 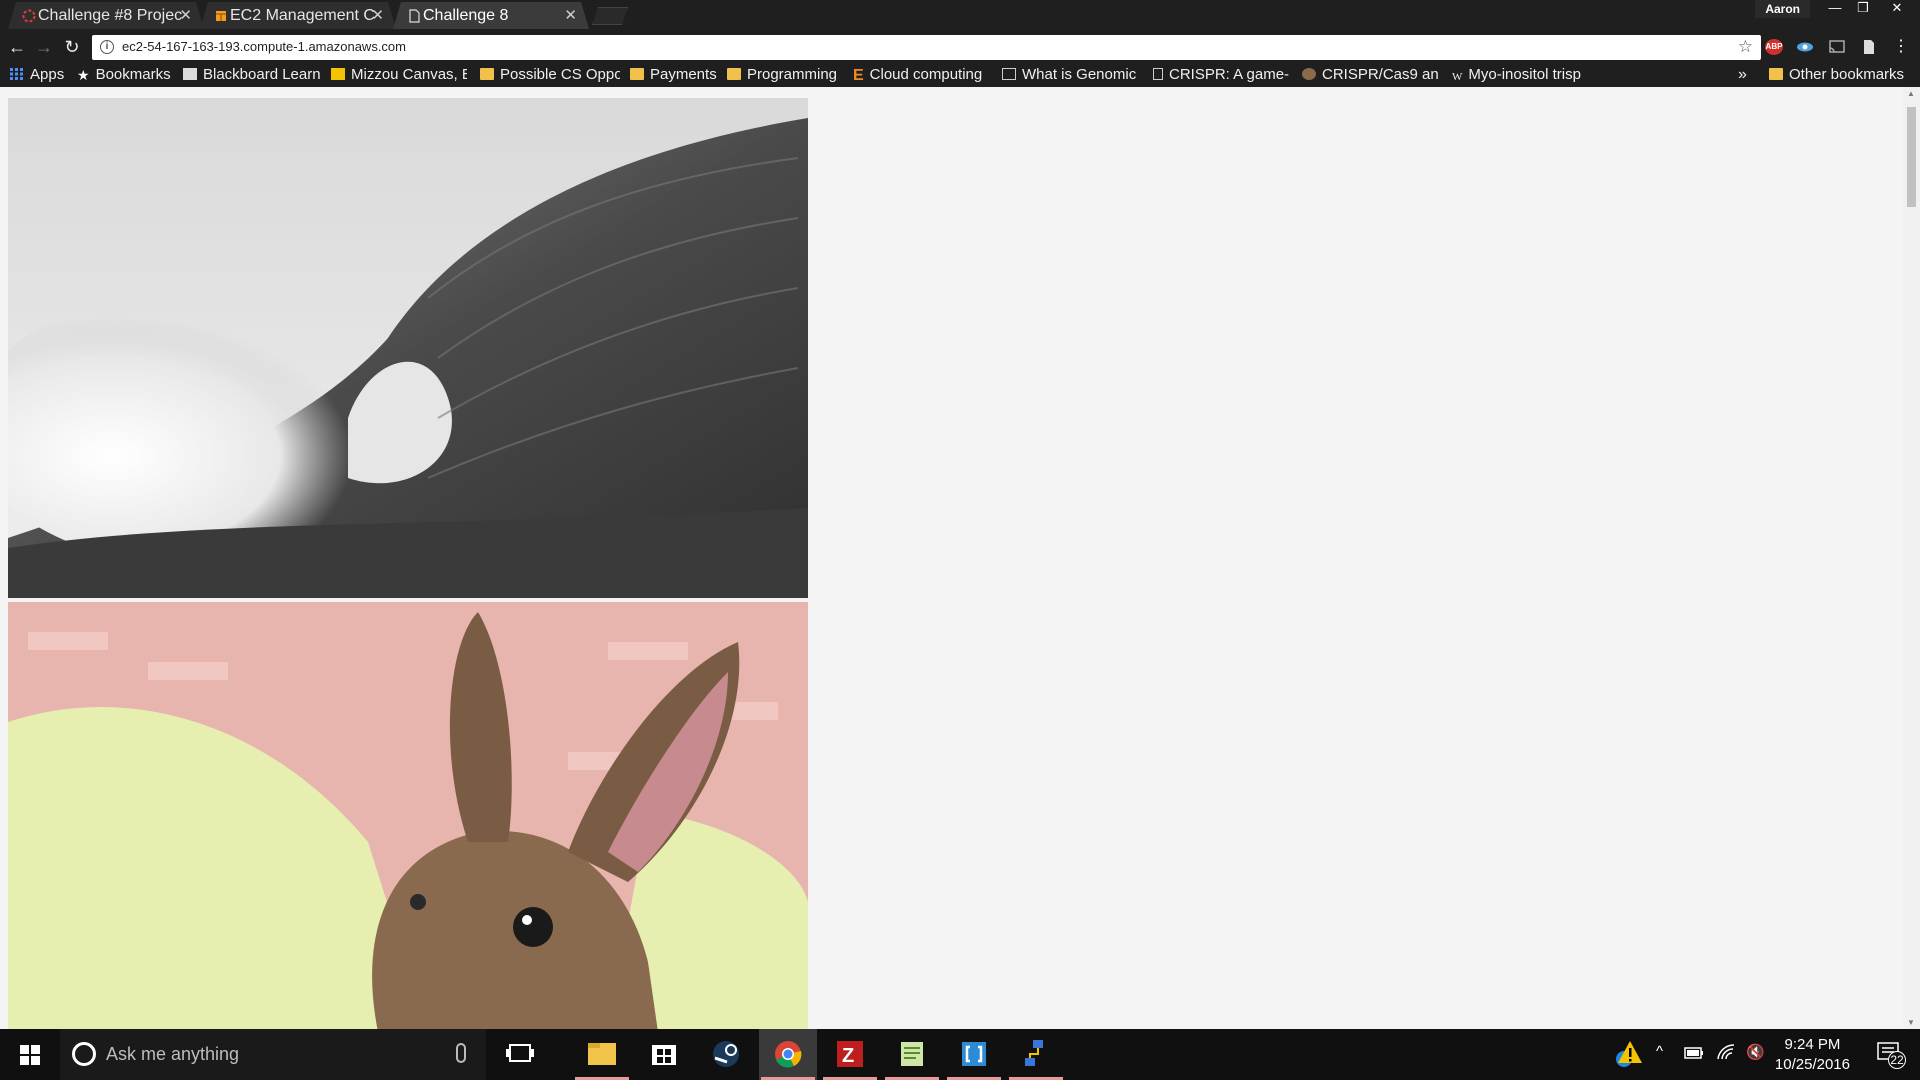 I want to click on taskbar-notepad-app, so click(x=912, y=1054).